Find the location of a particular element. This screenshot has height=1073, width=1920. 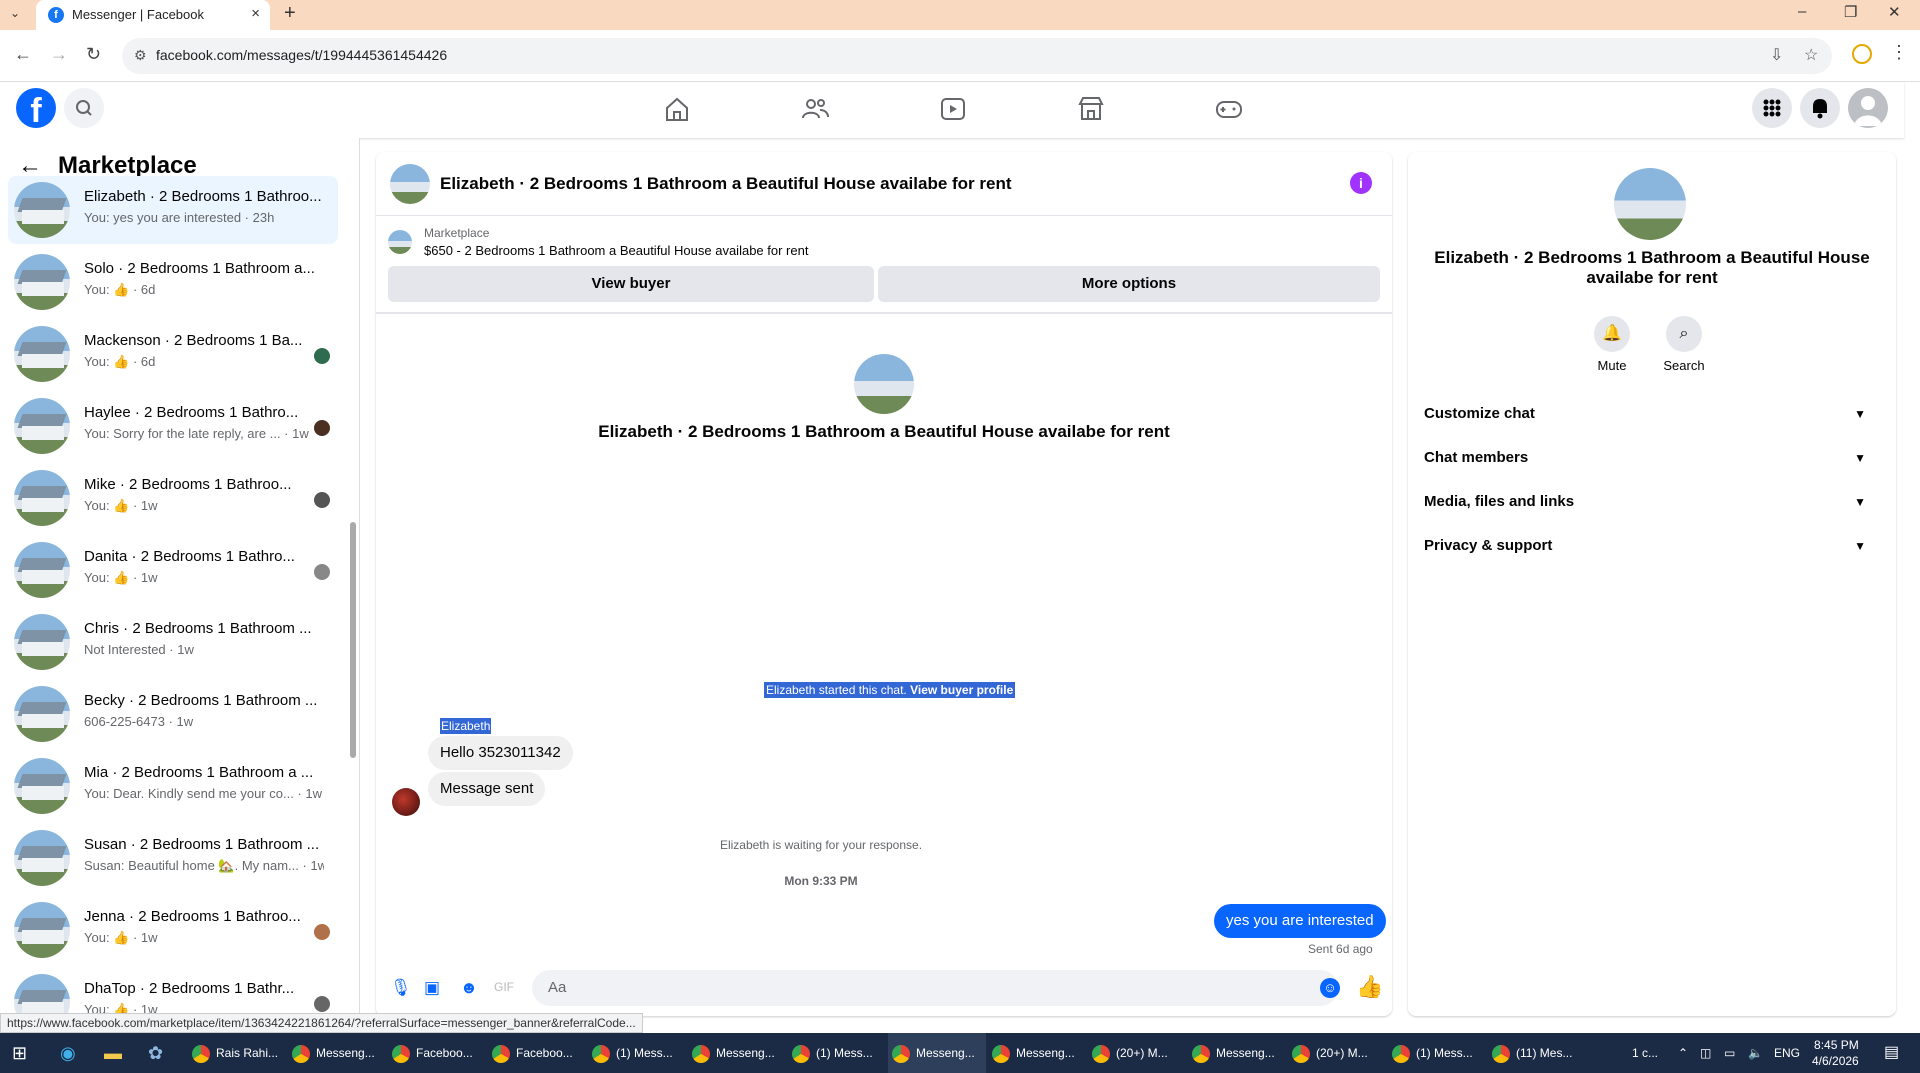

browser-menu-icon: ⋮ is located at coordinates (1899, 52).